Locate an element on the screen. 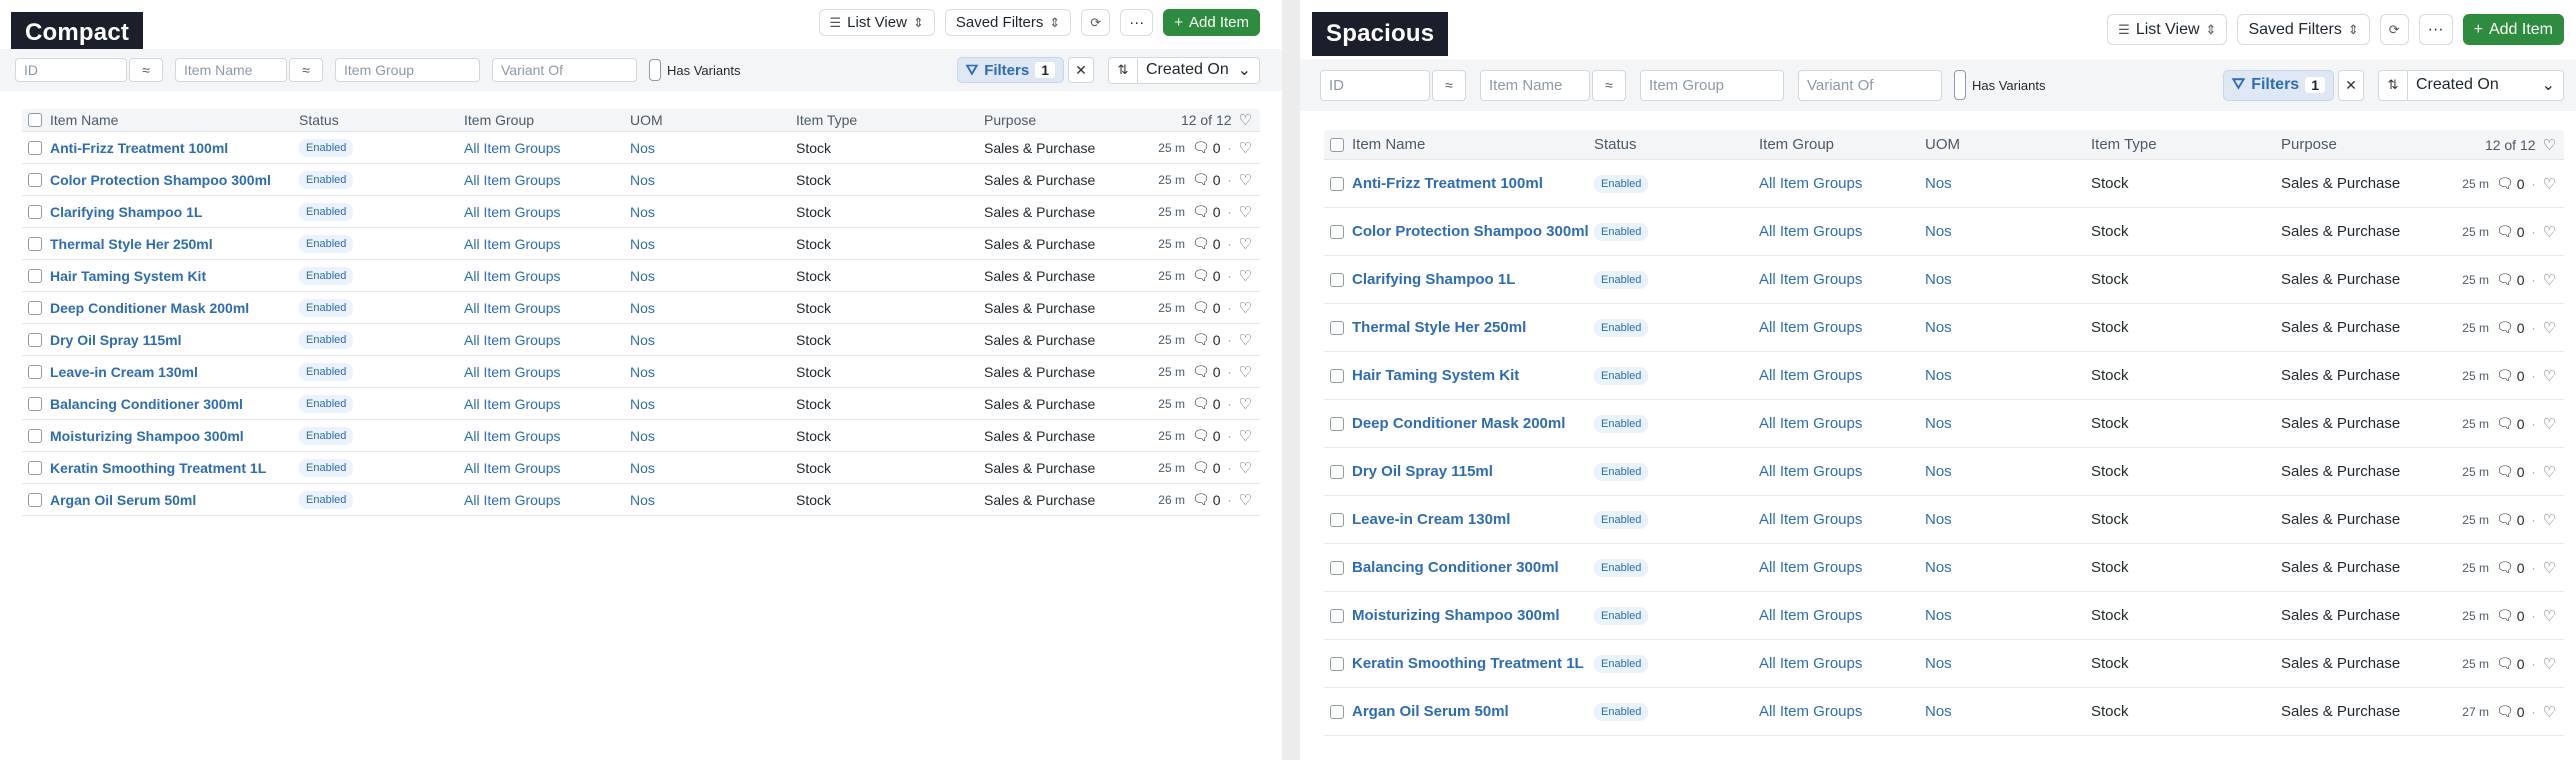 The height and width of the screenshot is (760, 2576). item-name-link: Anti-Frizz Treatment 100ml is located at coordinates (1473, 183).